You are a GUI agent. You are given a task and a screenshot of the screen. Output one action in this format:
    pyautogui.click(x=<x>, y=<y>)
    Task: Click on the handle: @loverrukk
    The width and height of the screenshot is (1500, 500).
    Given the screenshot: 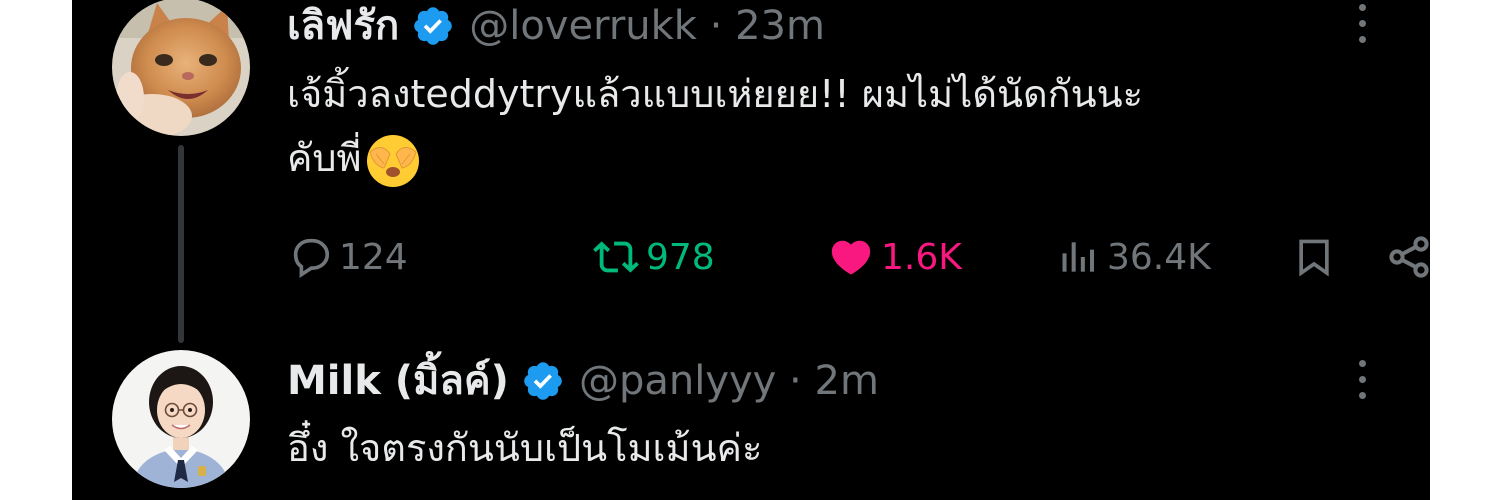 What is the action you would take?
    pyautogui.click(x=583, y=26)
    